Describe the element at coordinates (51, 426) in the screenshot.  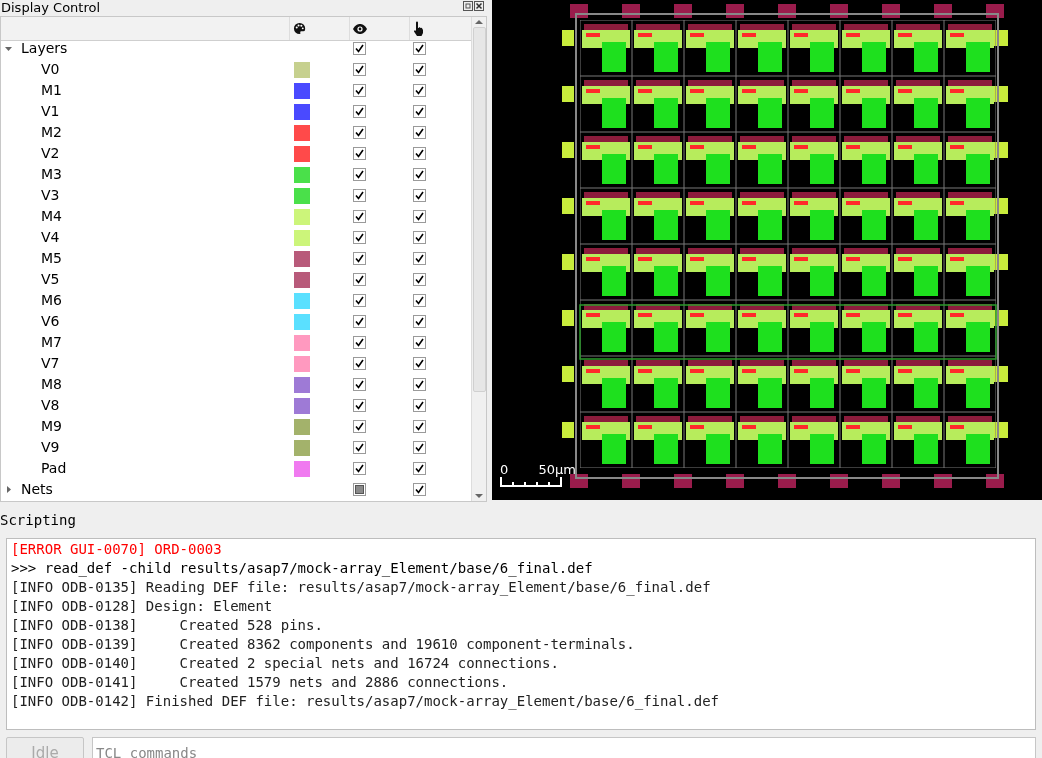
I see `tree-item: M9` at that location.